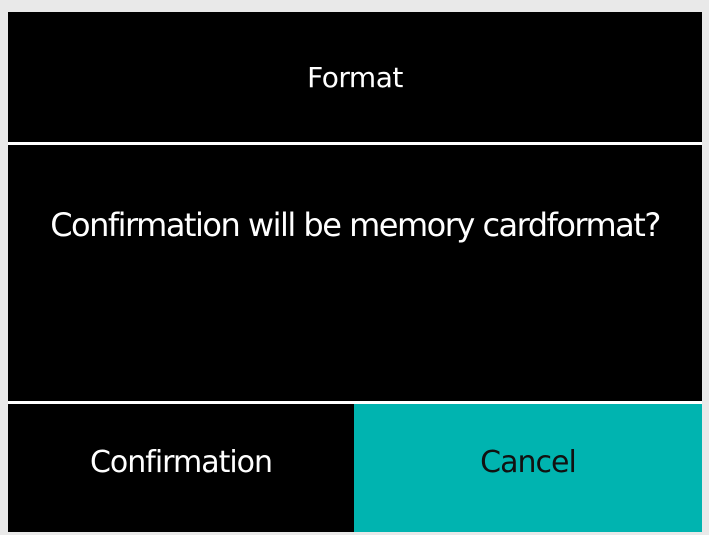 Image resolution: width=709 pixels, height=535 pixels. I want to click on cancel-button: Cancel, so click(528, 468).